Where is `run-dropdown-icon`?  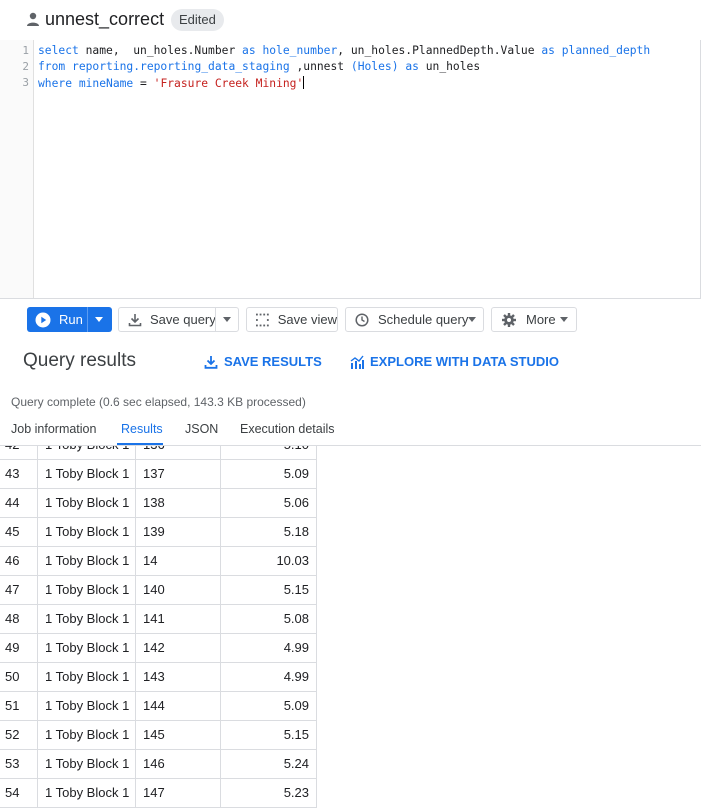 run-dropdown-icon is located at coordinates (99, 319).